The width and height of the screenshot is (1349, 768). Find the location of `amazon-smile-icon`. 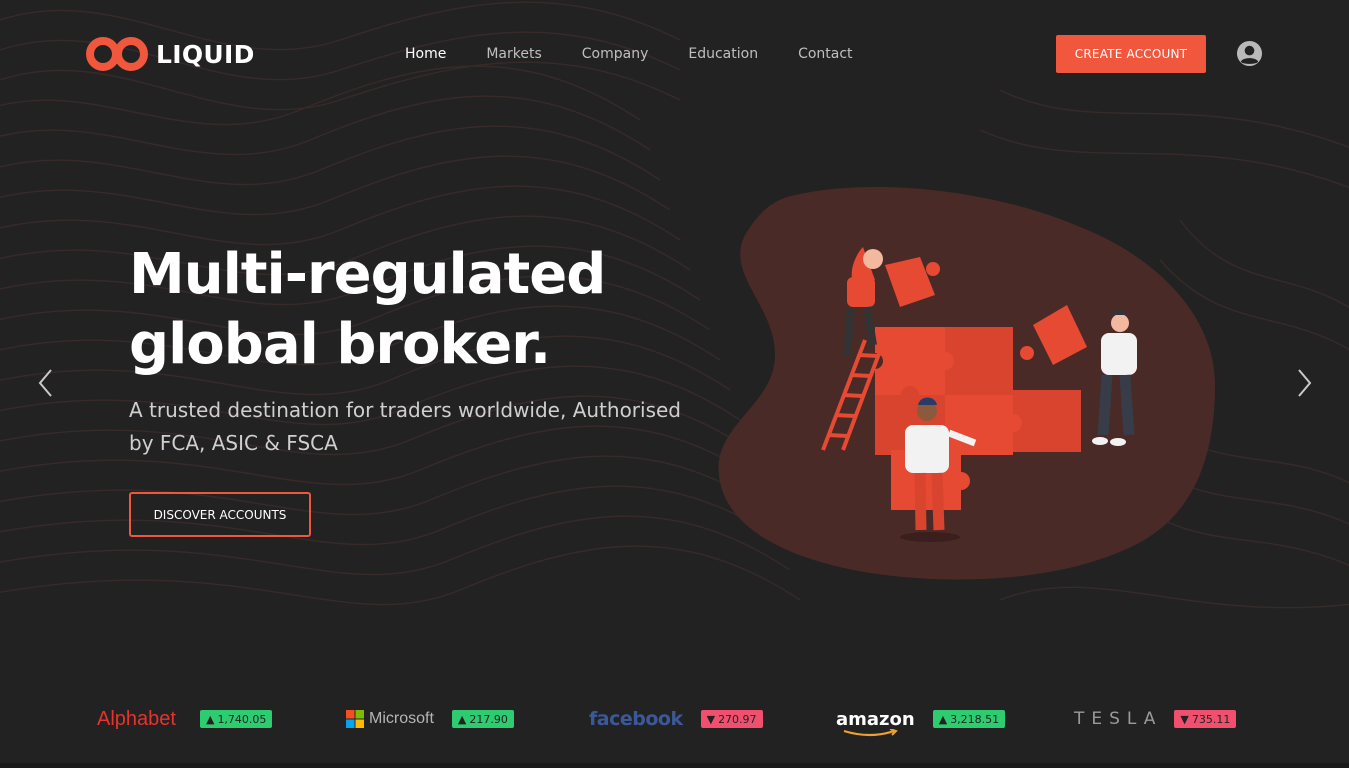

amazon-smile-icon is located at coordinates (870, 732).